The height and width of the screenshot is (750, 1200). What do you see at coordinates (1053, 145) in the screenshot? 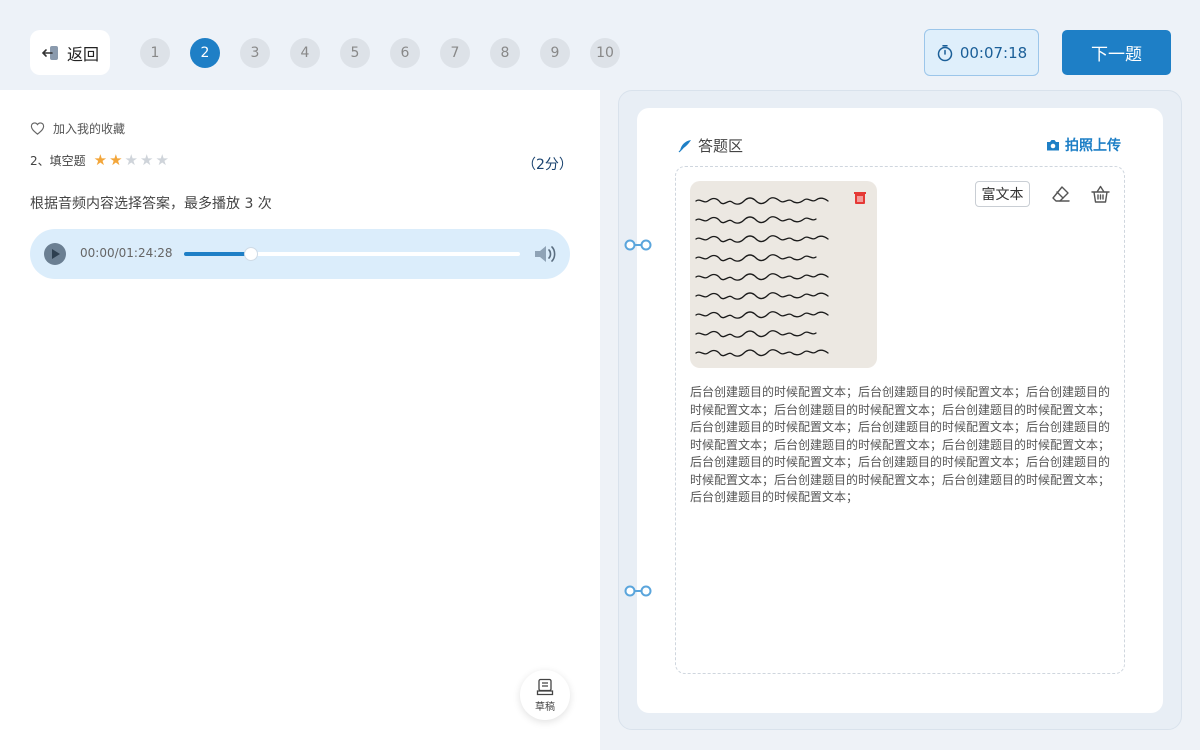
I see `camera-icon` at bounding box center [1053, 145].